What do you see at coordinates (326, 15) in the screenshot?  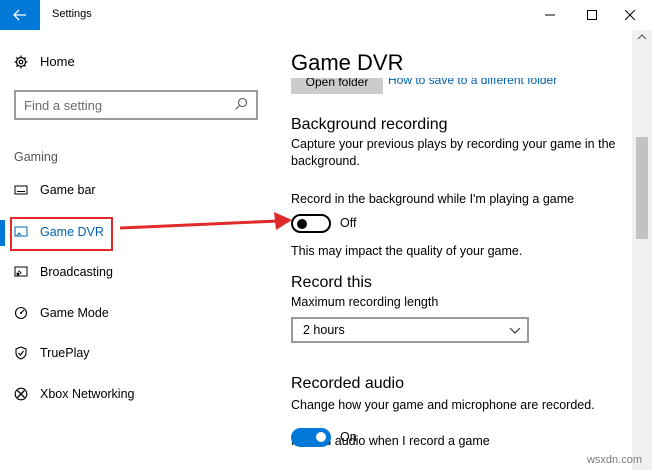 I see `title-bar: Settings` at bounding box center [326, 15].